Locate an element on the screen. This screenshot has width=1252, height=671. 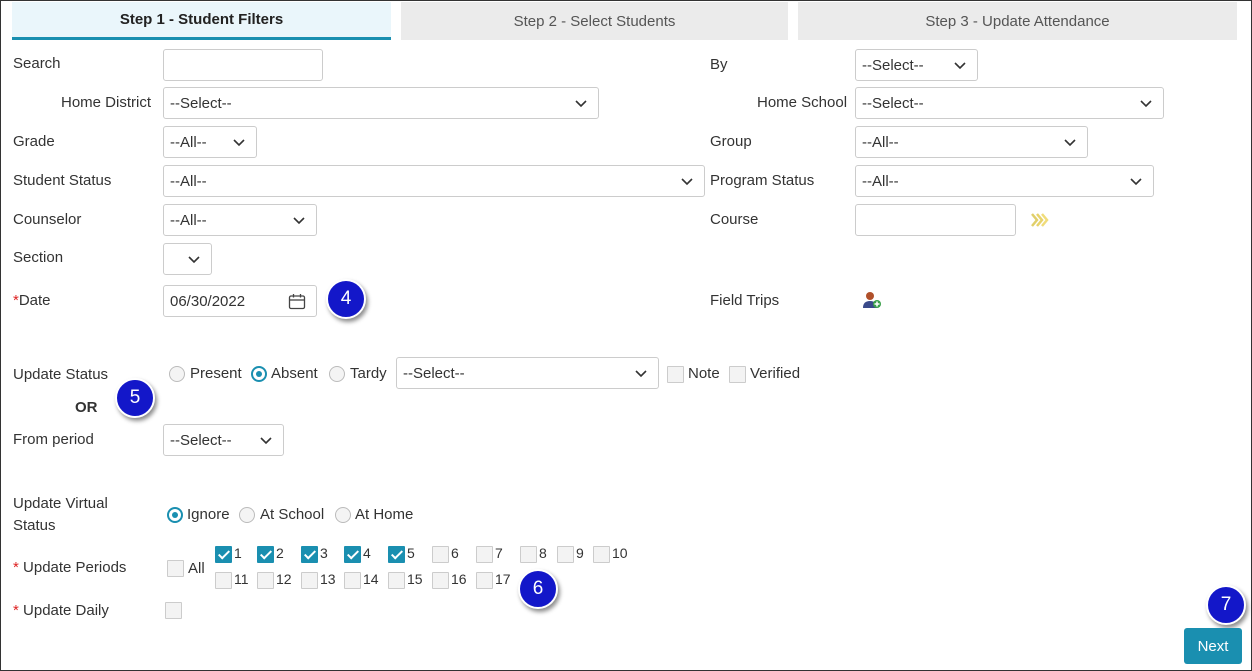
program-status-select: --All-- is located at coordinates (1004, 181).